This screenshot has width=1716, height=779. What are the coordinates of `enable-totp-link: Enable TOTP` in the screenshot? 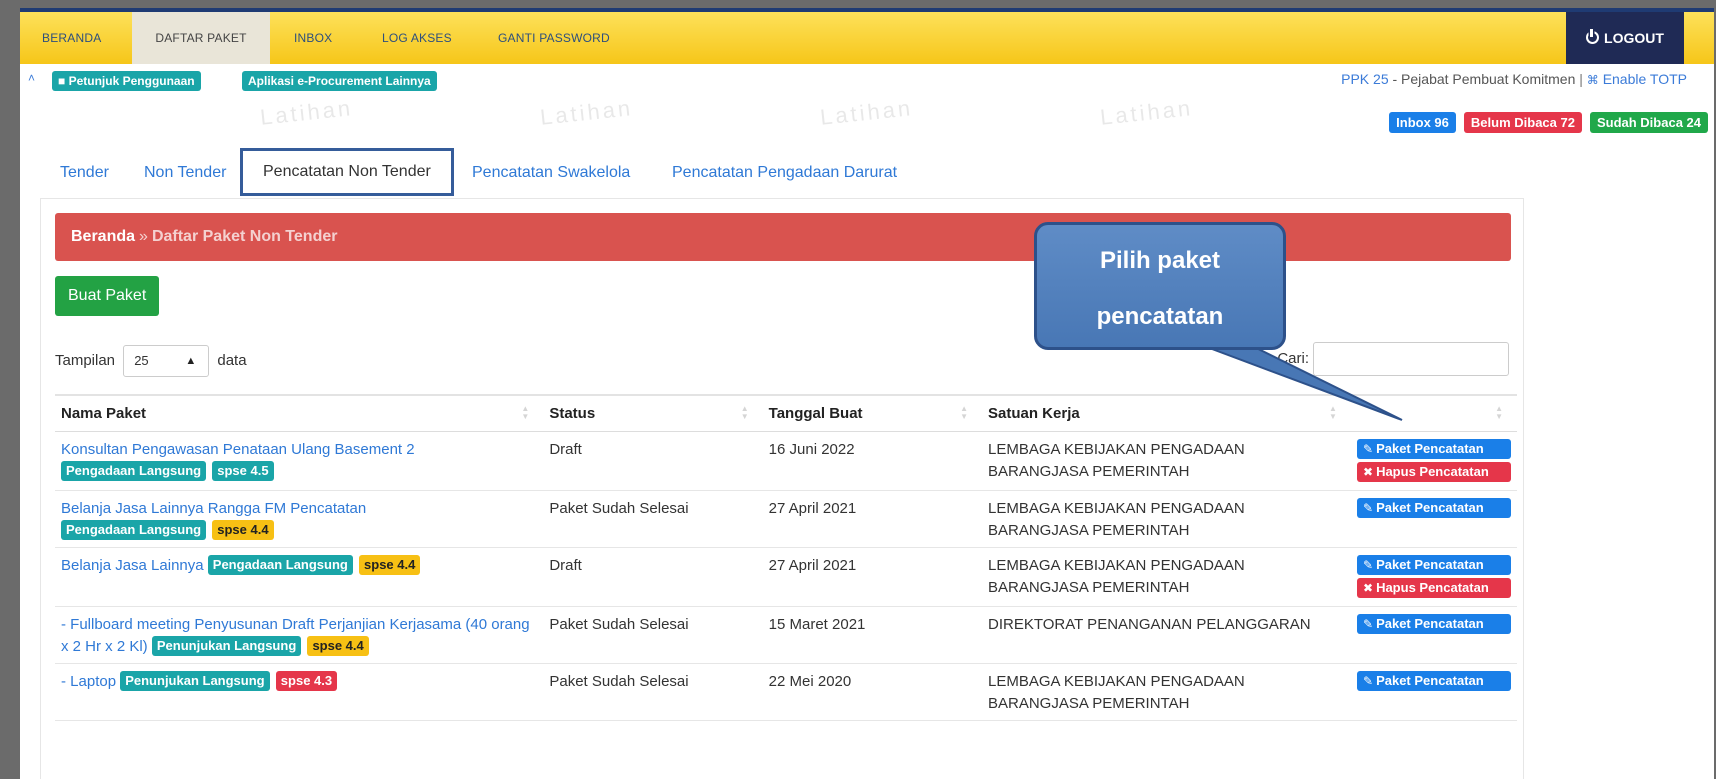 It's located at (1645, 79).